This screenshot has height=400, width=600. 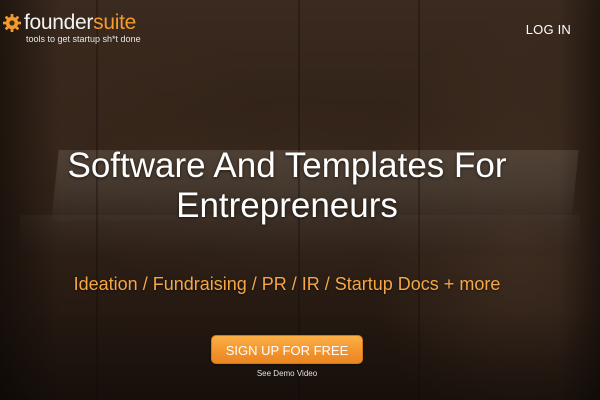 I want to click on logo-word-founder: founder, so click(x=59, y=22).